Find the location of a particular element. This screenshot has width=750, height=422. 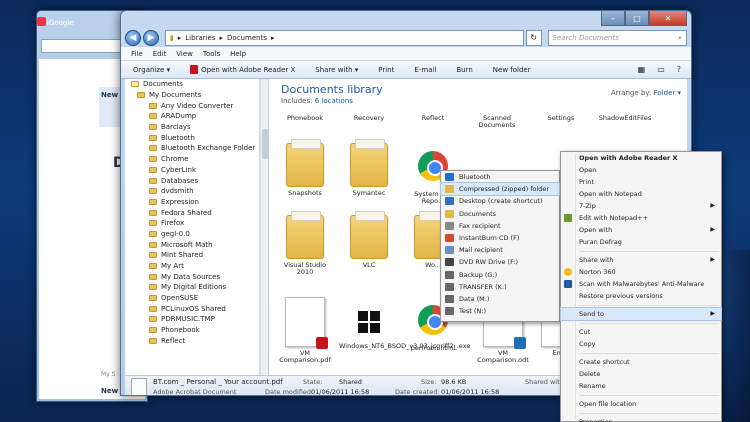

breadcrumb-libraries: Libraries is located at coordinates (200, 38).